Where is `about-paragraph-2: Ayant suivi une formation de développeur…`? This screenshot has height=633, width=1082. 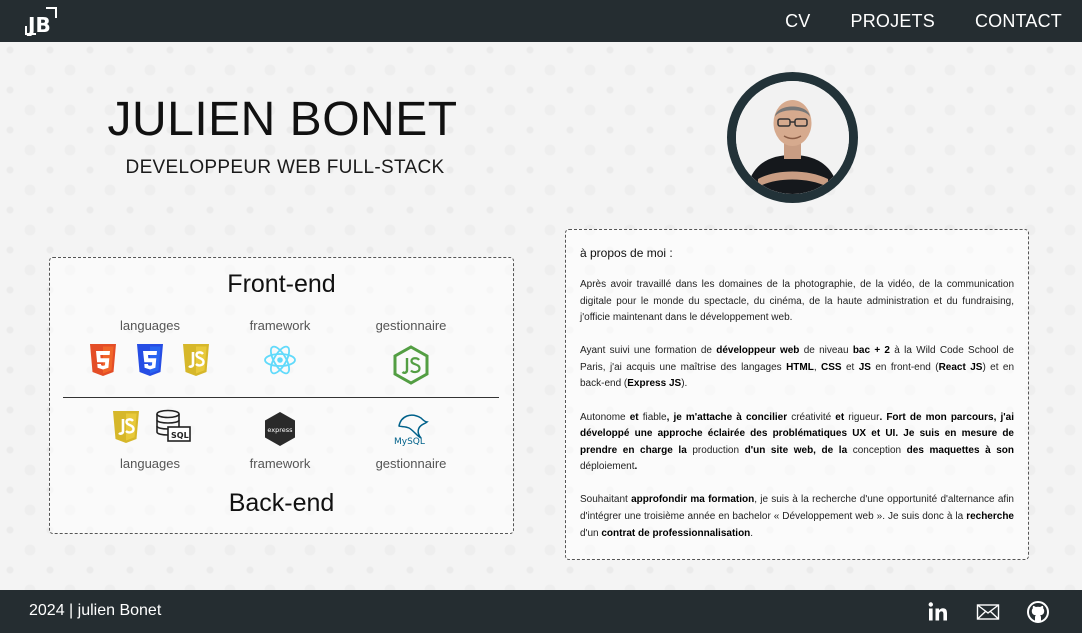 about-paragraph-2: Ayant suivi une formation de développeur… is located at coordinates (797, 368).